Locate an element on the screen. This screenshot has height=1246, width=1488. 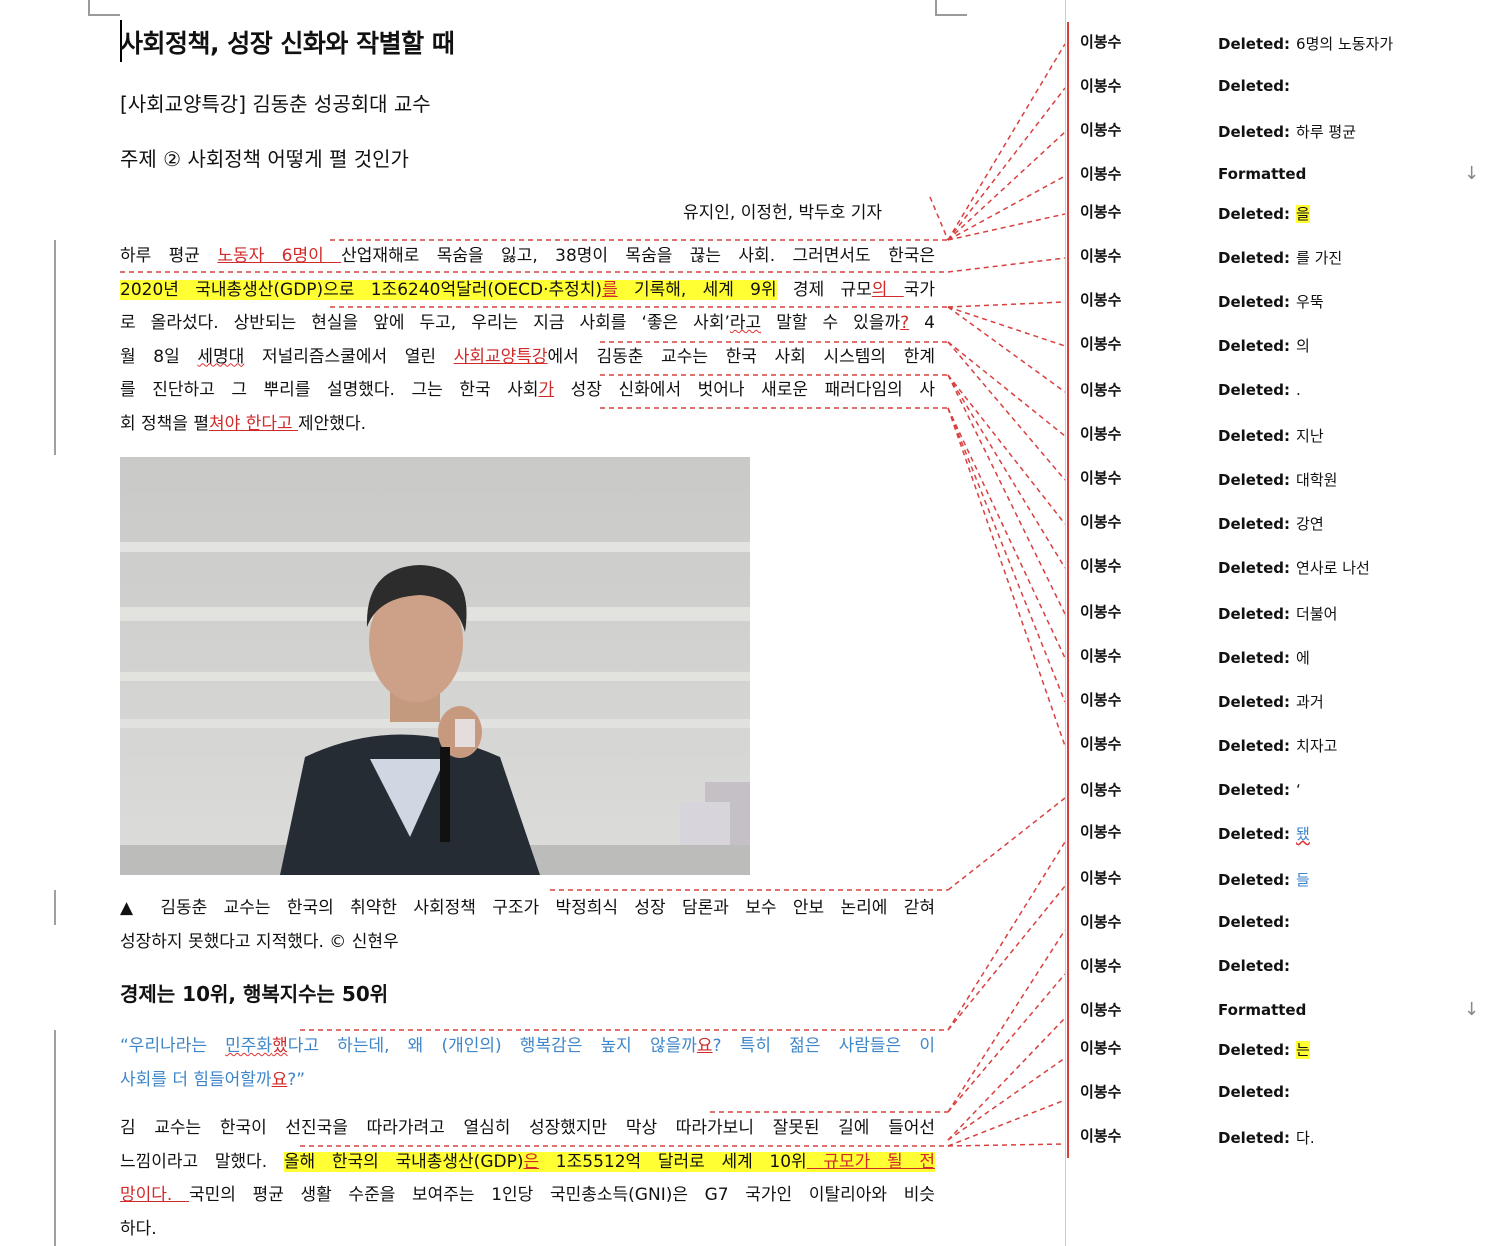
balloon-change-type: Deleted: 치자고 is located at coordinates (1277, 745).